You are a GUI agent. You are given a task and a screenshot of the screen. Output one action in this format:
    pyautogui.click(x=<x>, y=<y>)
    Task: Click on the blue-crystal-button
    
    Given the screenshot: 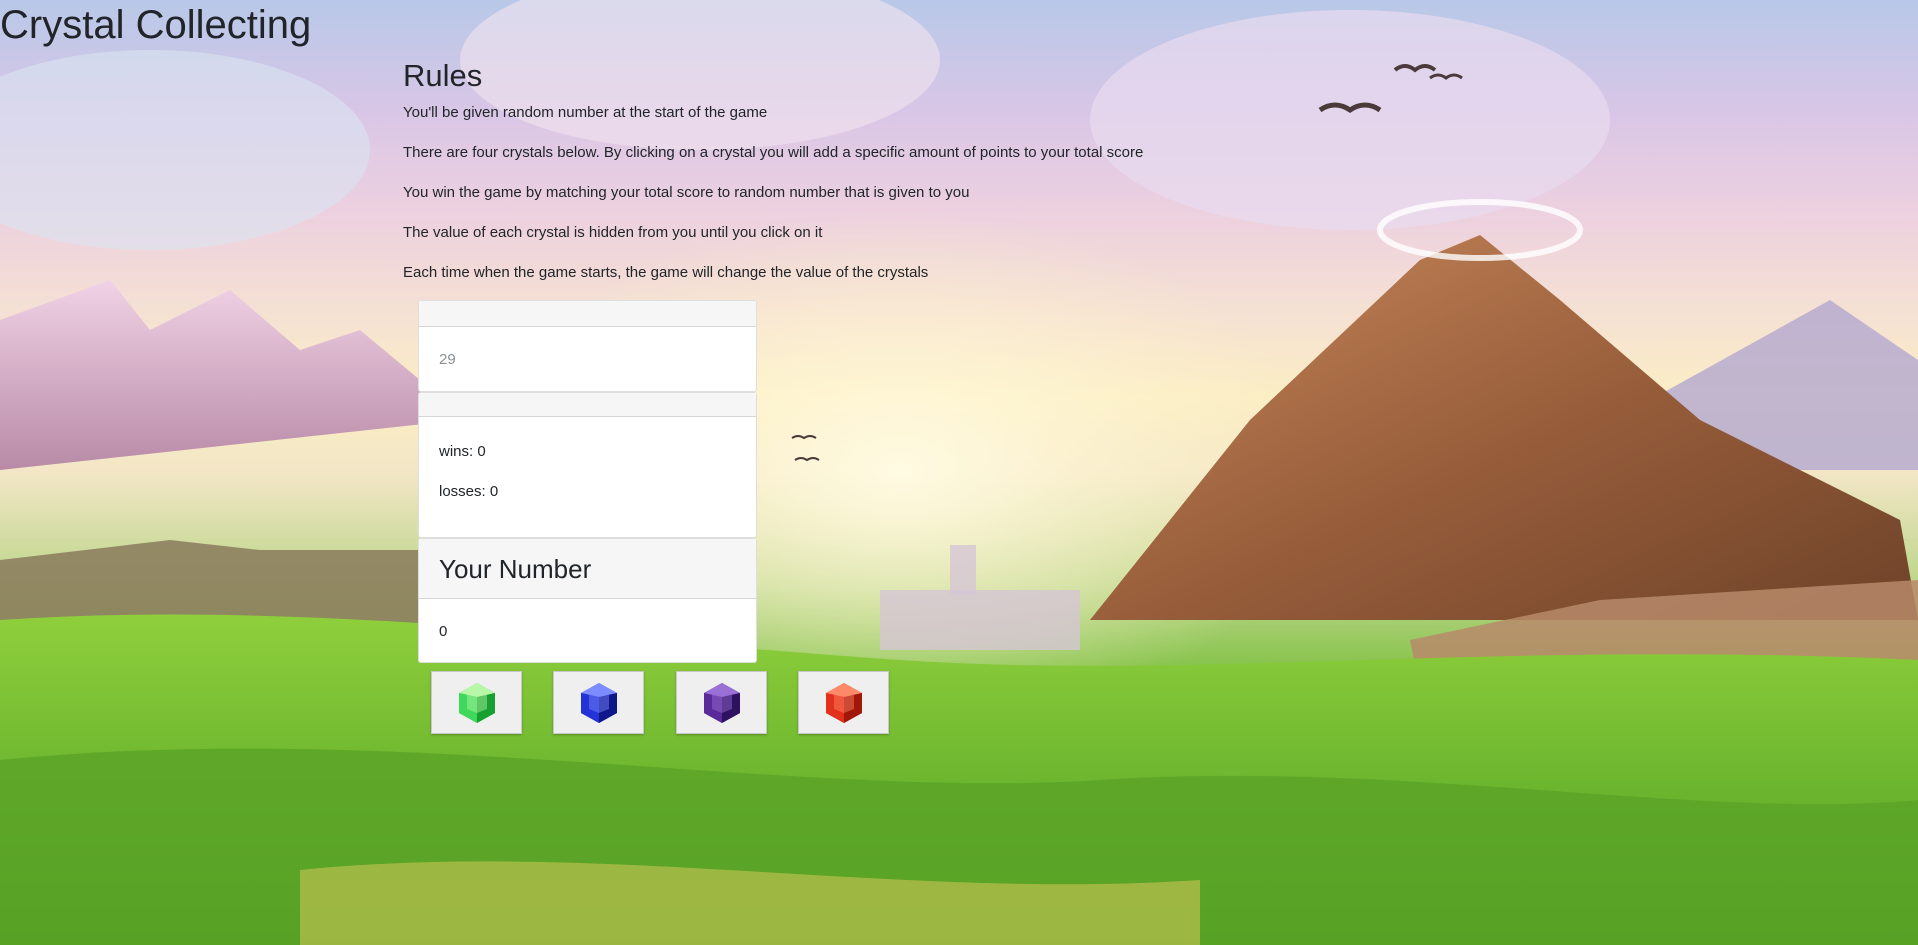 What is the action you would take?
    pyautogui.click(x=598, y=702)
    